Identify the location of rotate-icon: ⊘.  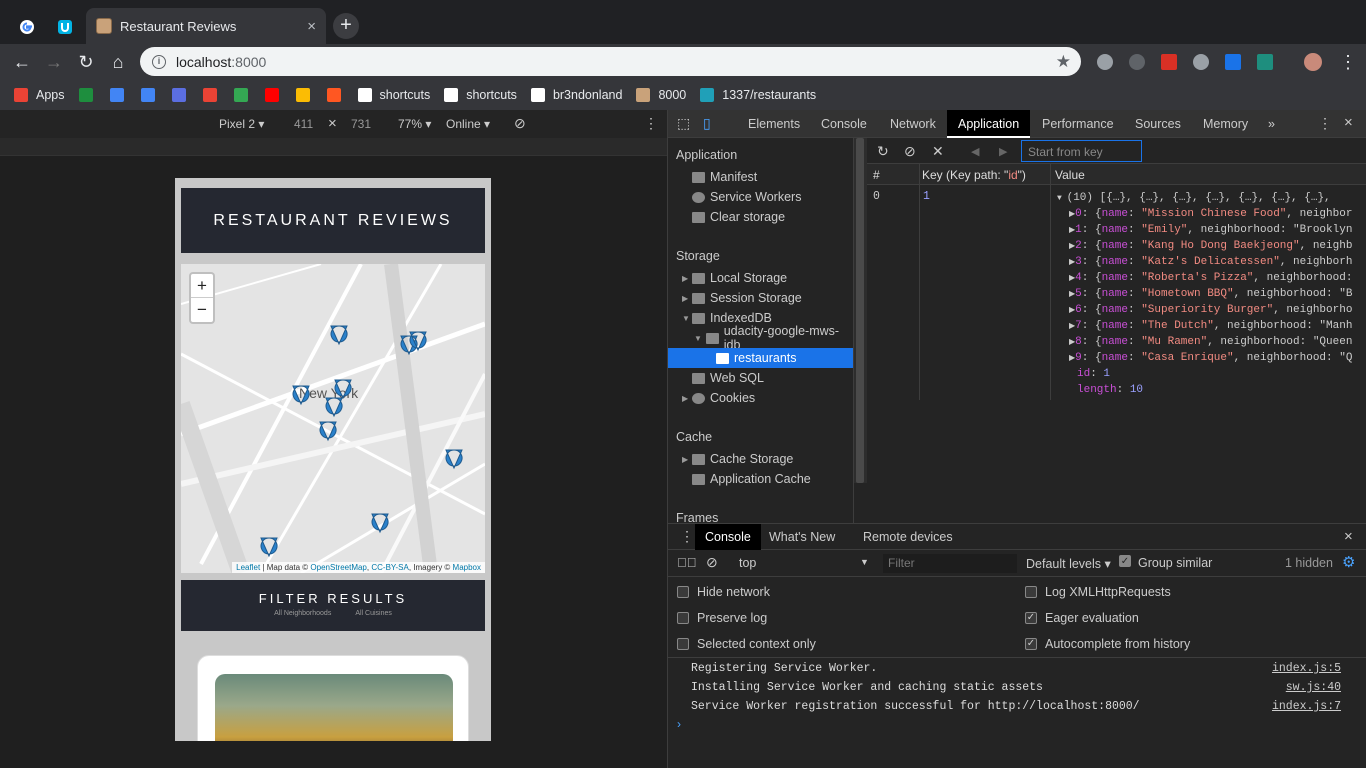
(520, 123).